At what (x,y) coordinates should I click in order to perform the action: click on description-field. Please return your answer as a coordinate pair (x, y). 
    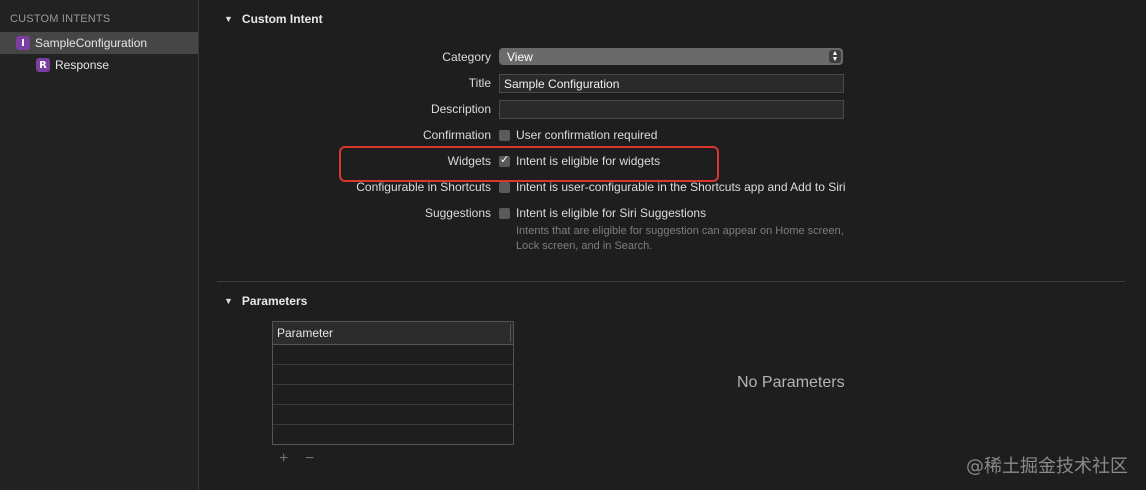
    Looking at the image, I should click on (671, 109).